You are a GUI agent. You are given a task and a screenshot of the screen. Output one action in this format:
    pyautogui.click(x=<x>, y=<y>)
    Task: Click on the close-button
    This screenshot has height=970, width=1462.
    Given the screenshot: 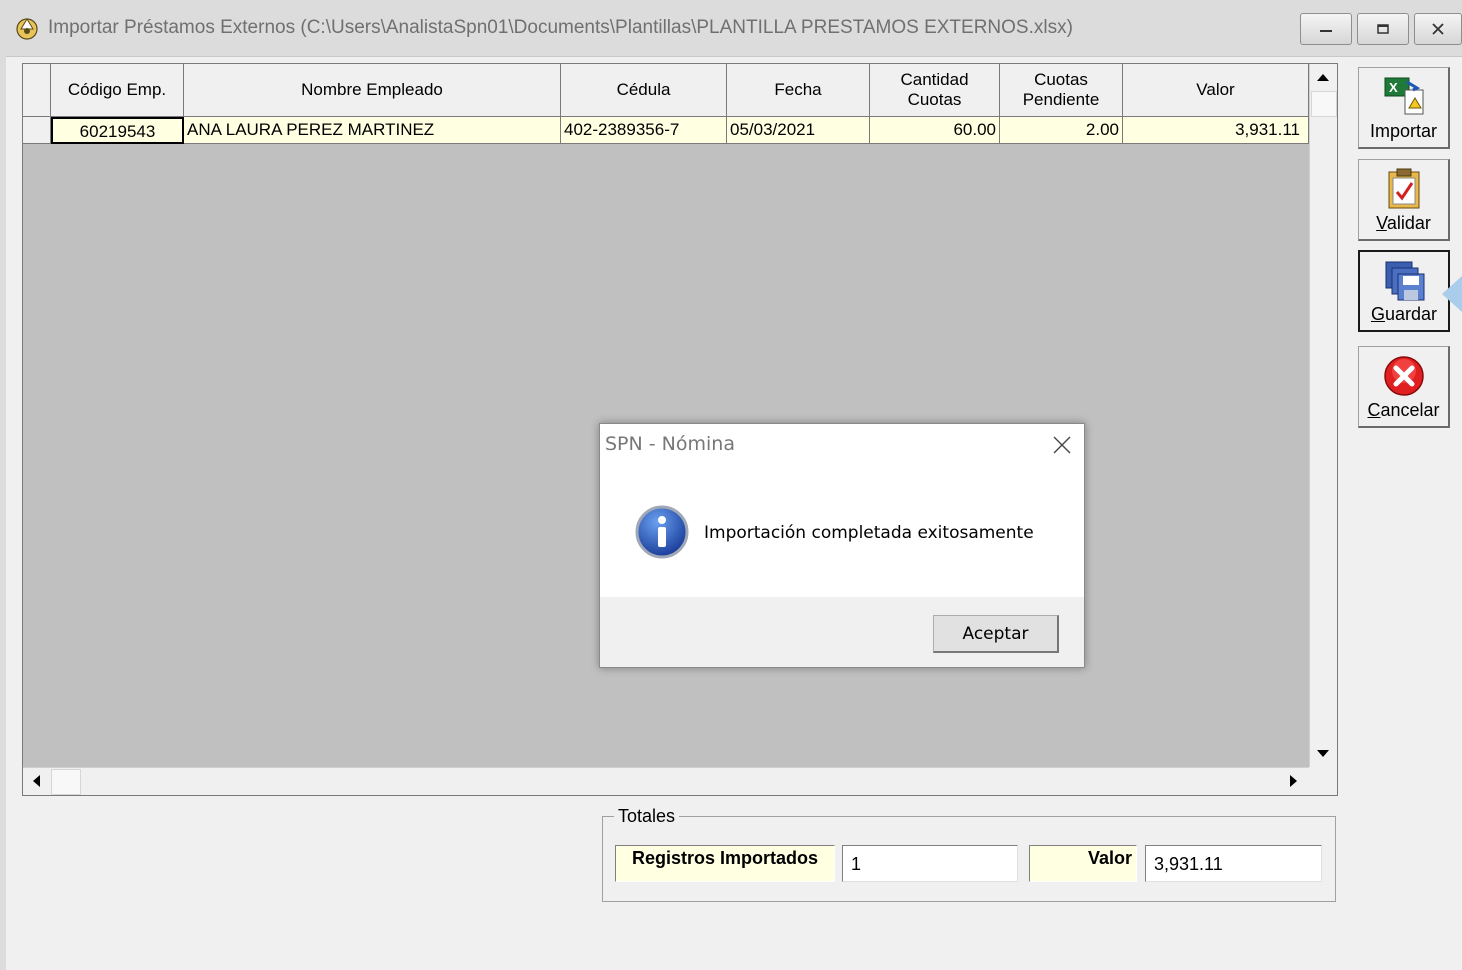 What is the action you would take?
    pyautogui.click(x=1438, y=29)
    